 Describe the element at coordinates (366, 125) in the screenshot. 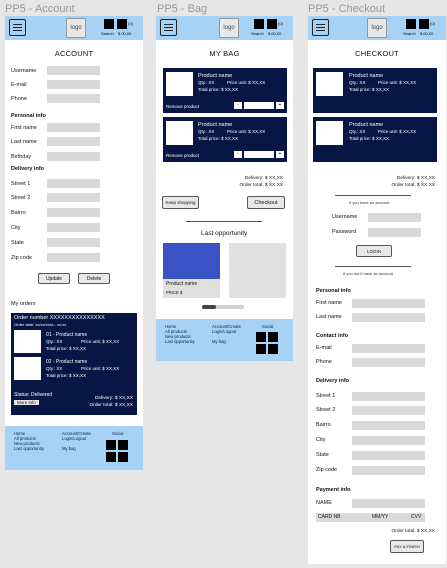

I see `product-name: Product name` at that location.